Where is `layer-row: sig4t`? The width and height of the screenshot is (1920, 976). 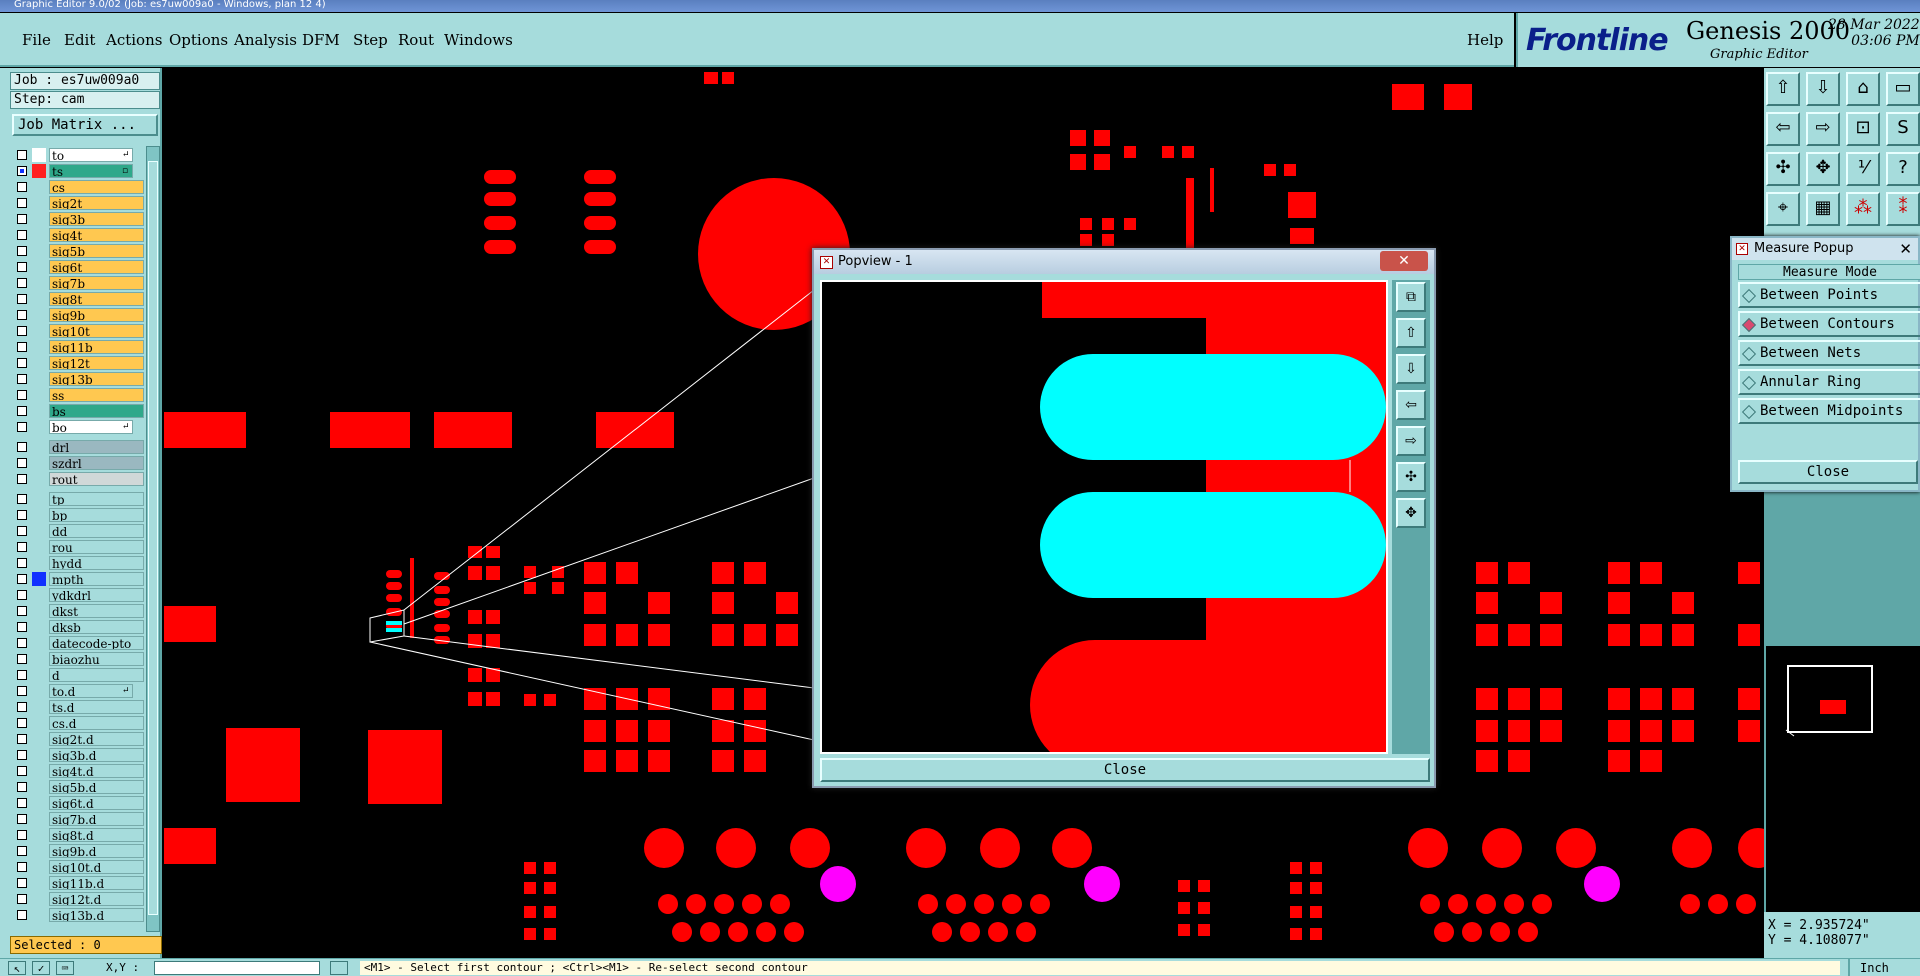 layer-row: sig4t is located at coordinates (78, 235).